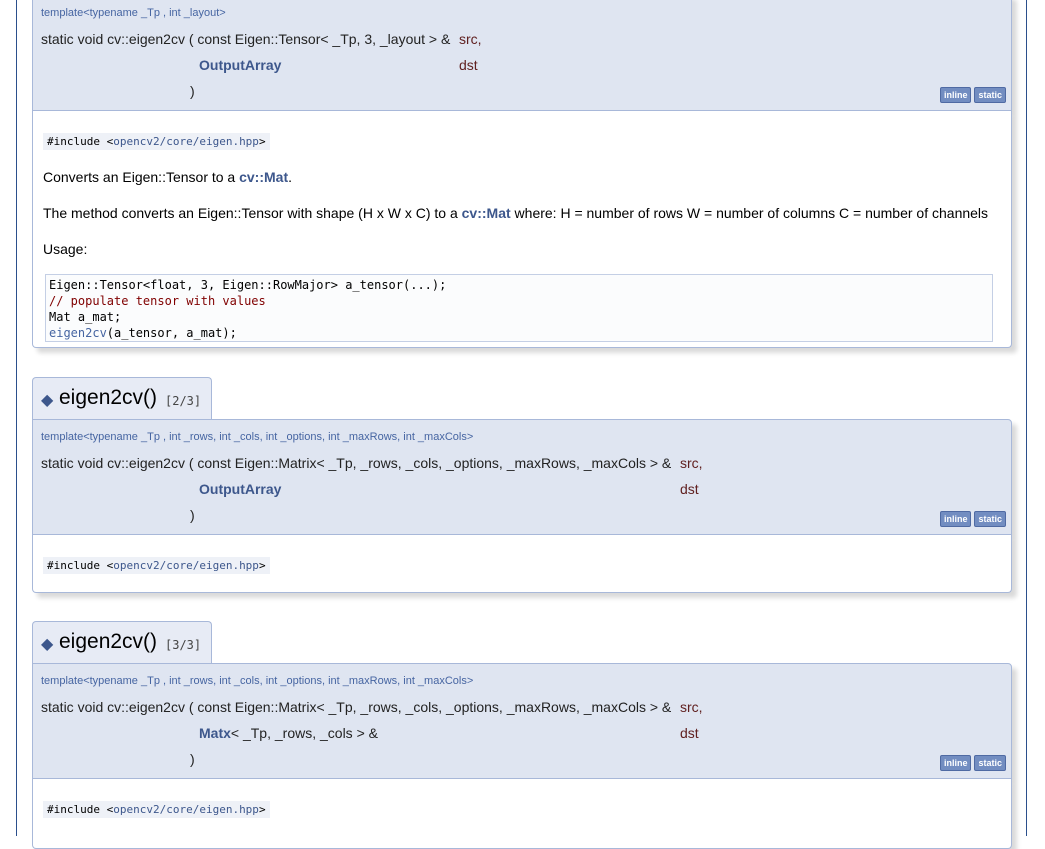 Image resolution: width=1045 pixels, height=849 pixels. What do you see at coordinates (133, 13) in the screenshot?
I see `template-declaration: template<typename _Tp , int _layout>` at bounding box center [133, 13].